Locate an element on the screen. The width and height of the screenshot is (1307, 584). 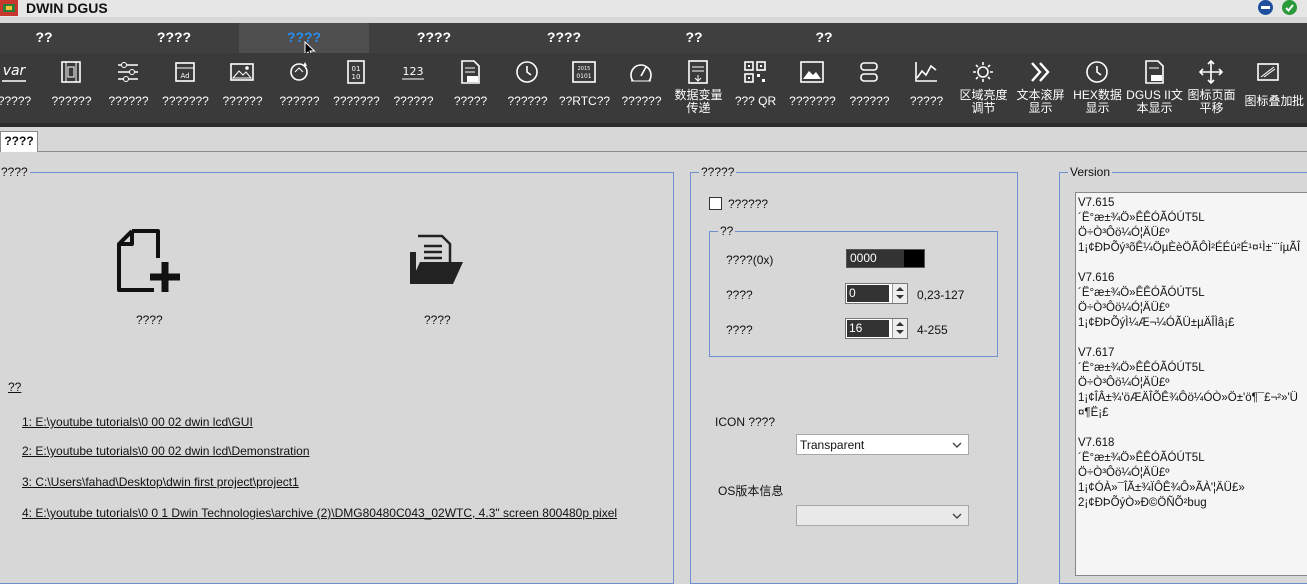
field1-label: ???? is located at coordinates (739, 295).